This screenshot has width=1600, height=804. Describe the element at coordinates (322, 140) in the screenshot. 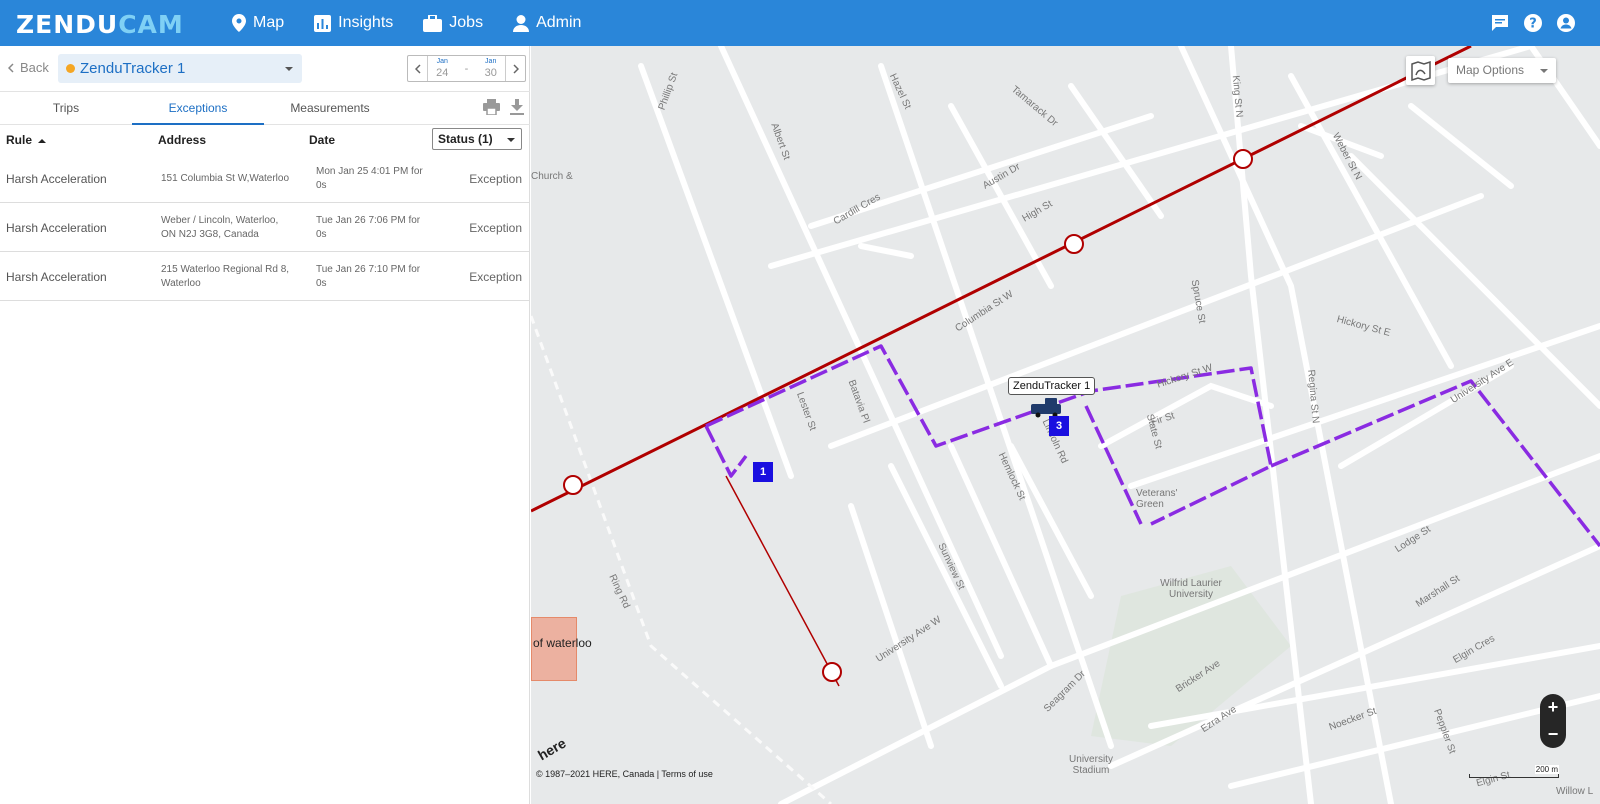

I see `date-column-header: Date` at that location.